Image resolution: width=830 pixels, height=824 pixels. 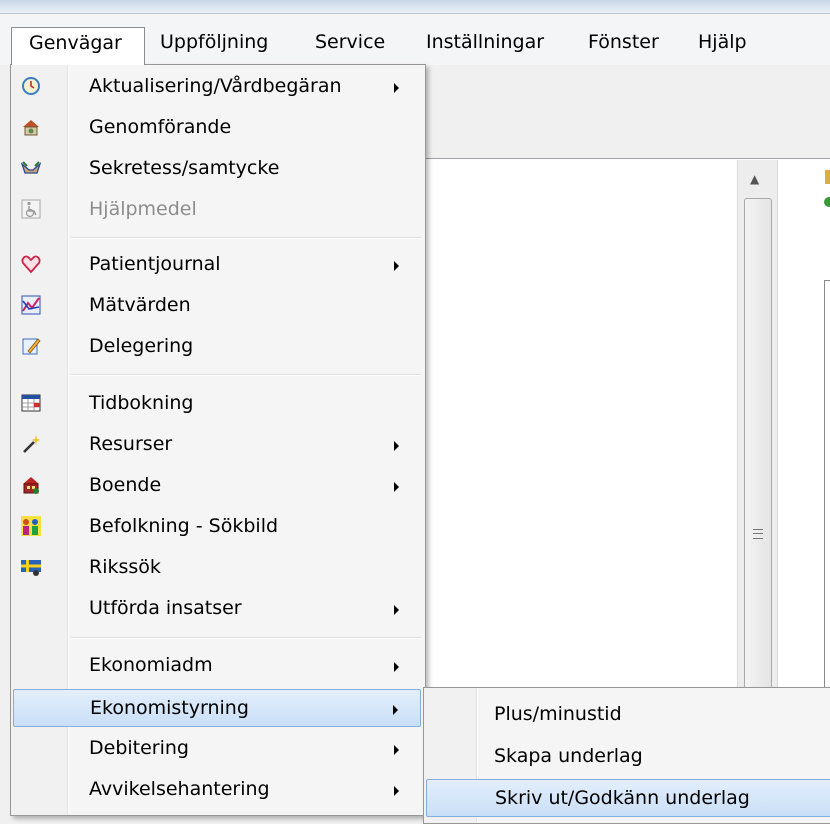 What do you see at coordinates (558, 714) in the screenshot?
I see `menu-item-label: Plus/minustid` at bounding box center [558, 714].